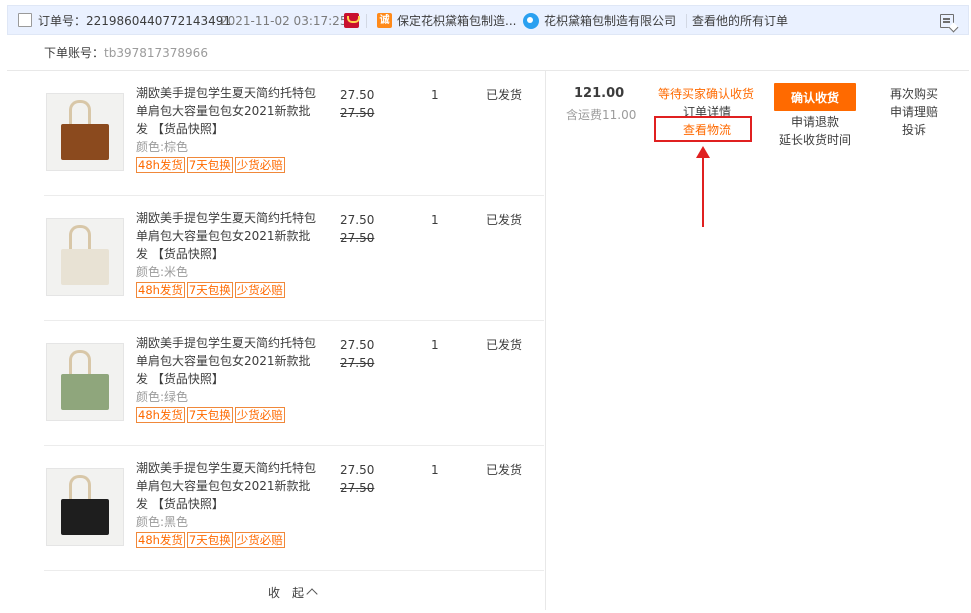 Image resolution: width=971 pixels, height=613 pixels. I want to click on row-divider, so click(294, 570).